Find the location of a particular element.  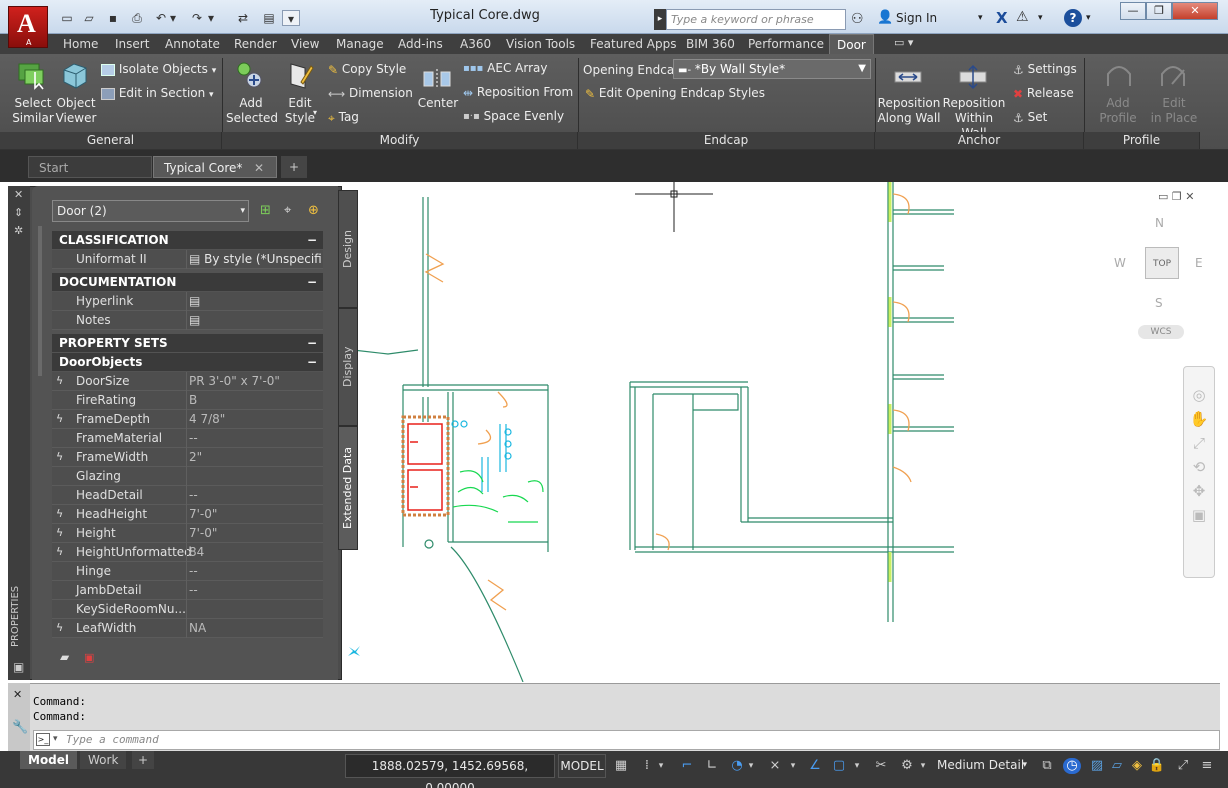

workspace-dropdown-icon: ▾ is located at coordinates (923, 766).